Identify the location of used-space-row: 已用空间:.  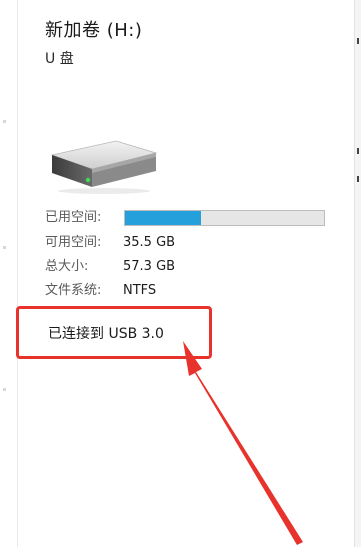
(84, 218).